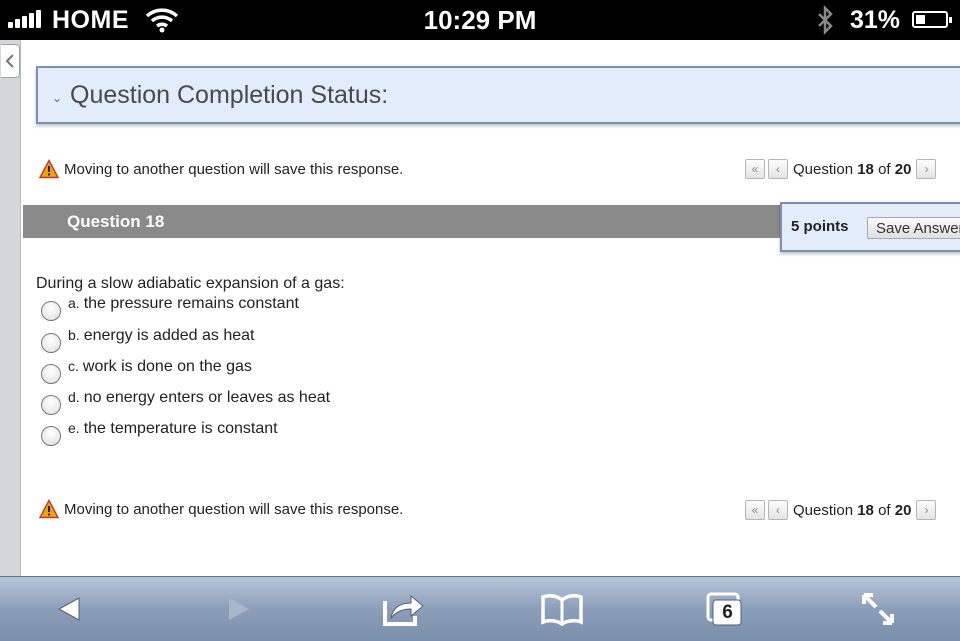 This screenshot has width=960, height=641. I want to click on option-letter: d., so click(74, 397).